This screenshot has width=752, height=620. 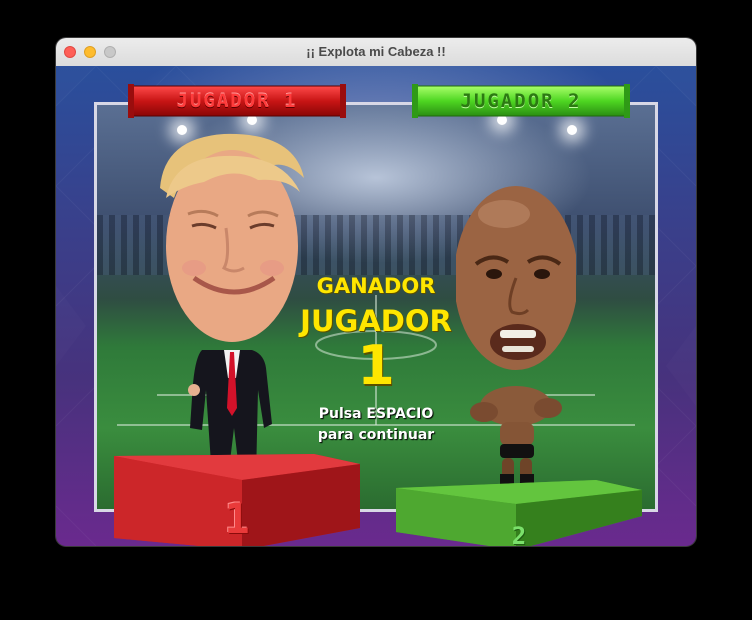 I want to click on winner-label: GANADOR, so click(x=376, y=286).